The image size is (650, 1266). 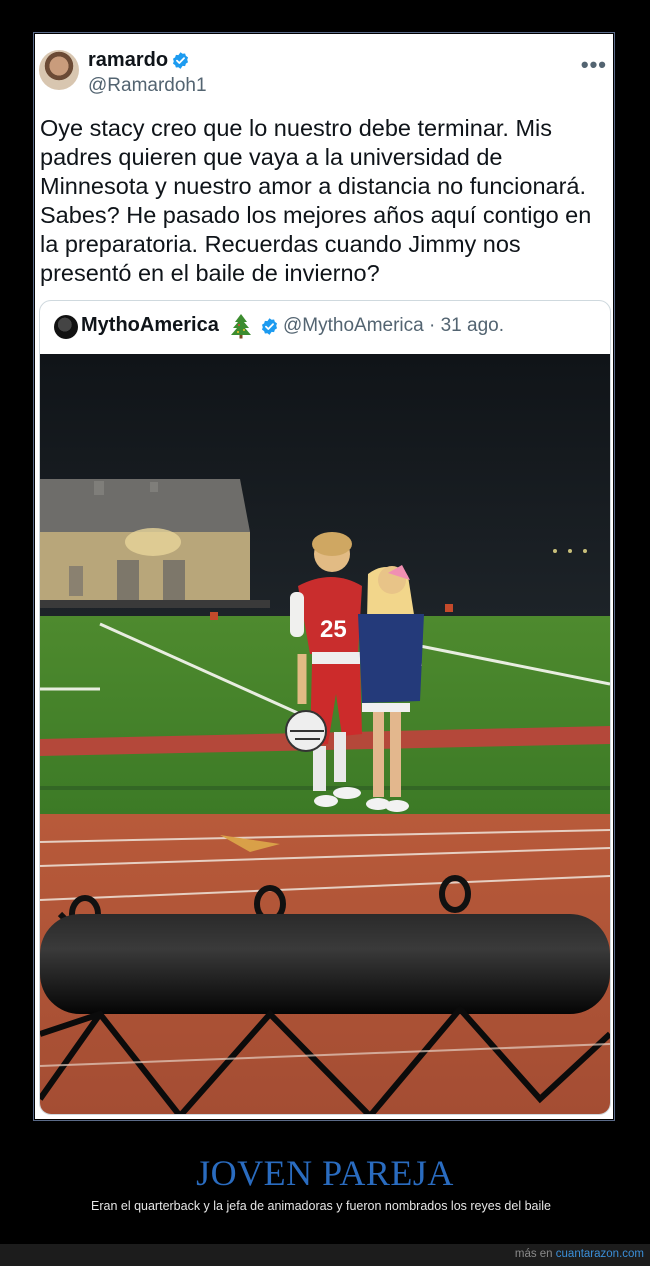 What do you see at coordinates (128, 60) in the screenshot?
I see `author-name: ramardo` at bounding box center [128, 60].